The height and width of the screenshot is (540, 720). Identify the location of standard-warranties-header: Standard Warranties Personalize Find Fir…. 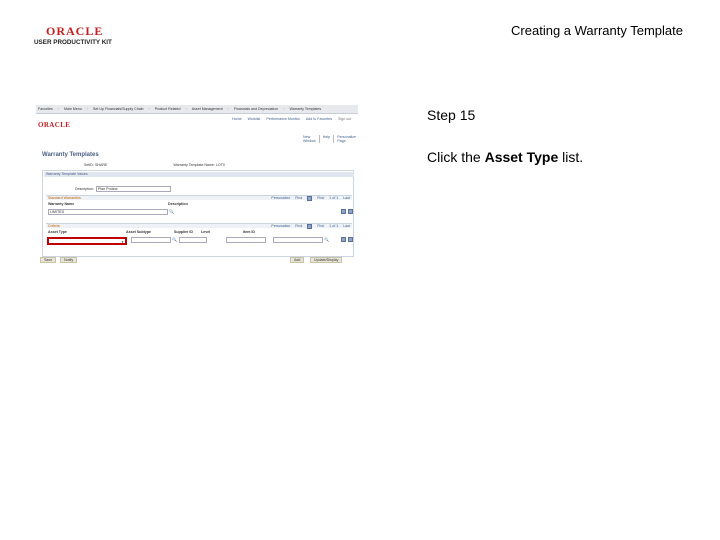
(199, 198).